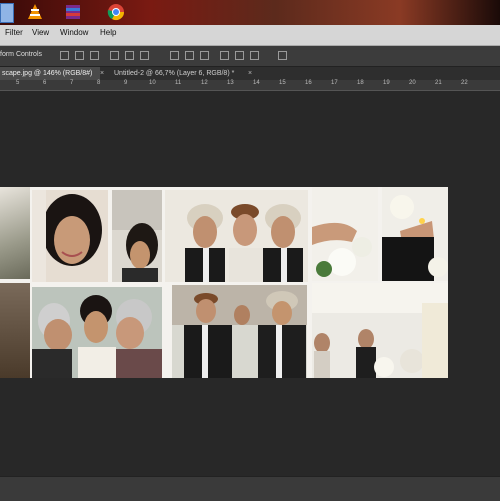 Image resolution: width=500 pixels, height=501 pixels. I want to click on distribute-top-icon, so click(174, 55).